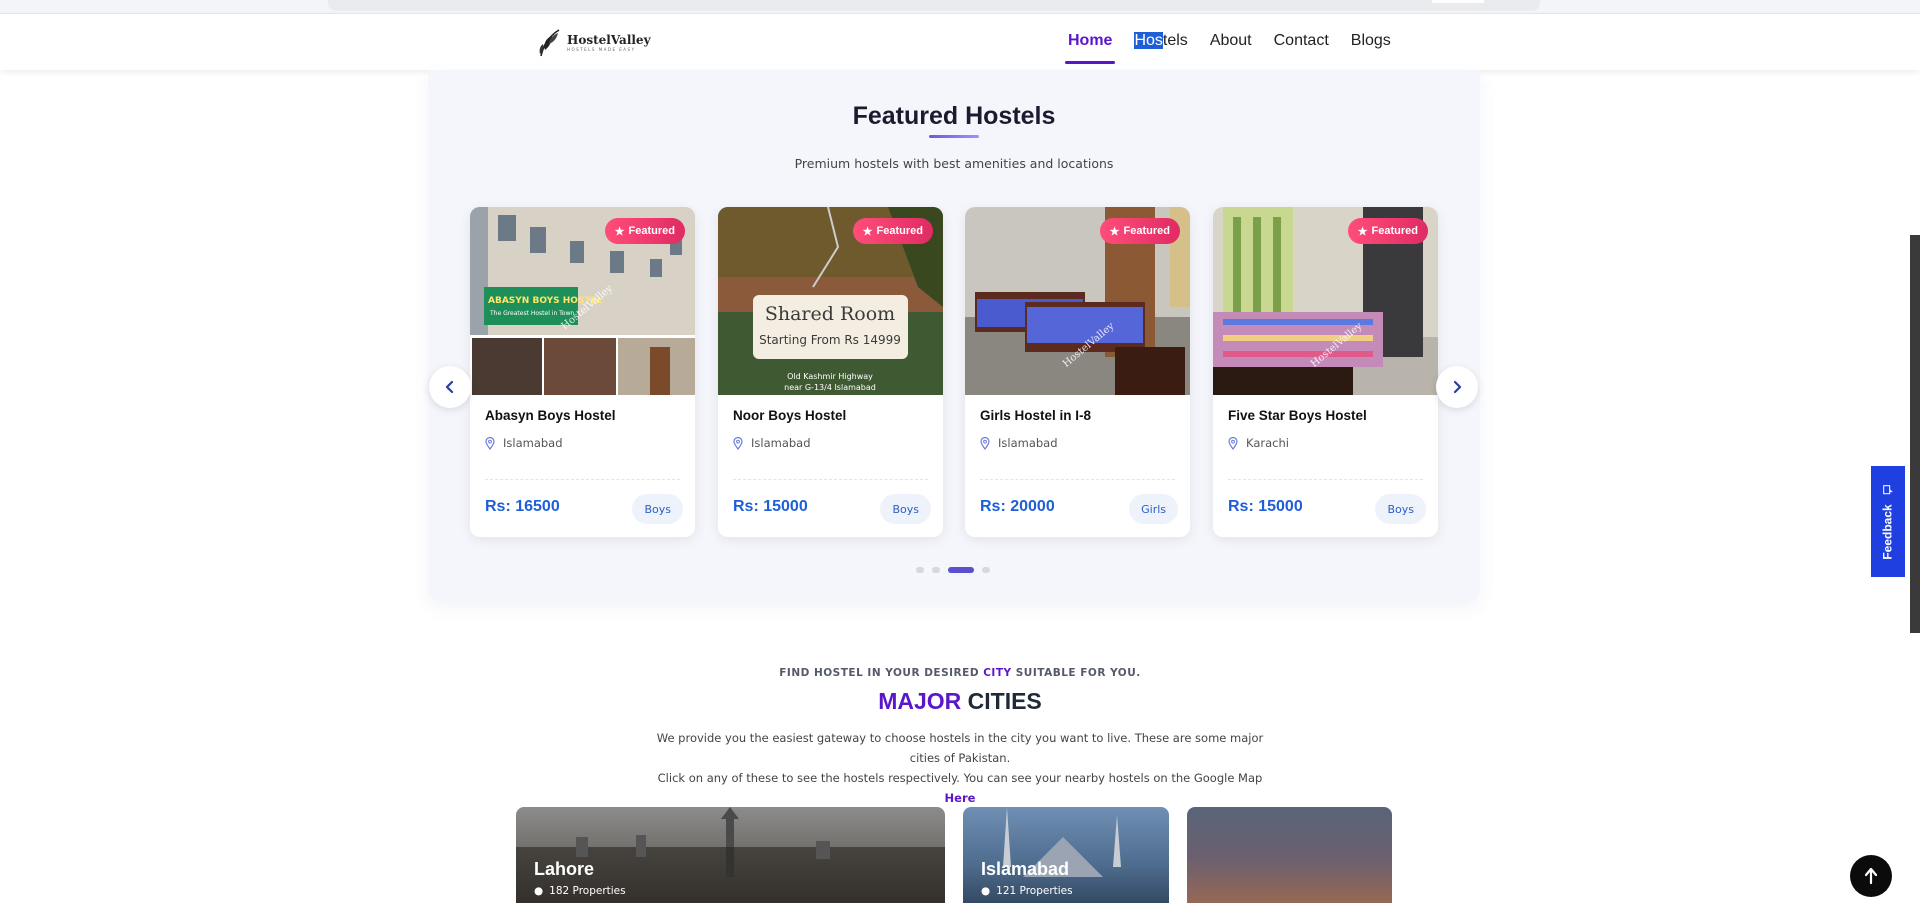 This screenshot has height=903, width=1920. Describe the element at coordinates (1915, 434) in the screenshot. I see `scrollbar-thumb` at that location.